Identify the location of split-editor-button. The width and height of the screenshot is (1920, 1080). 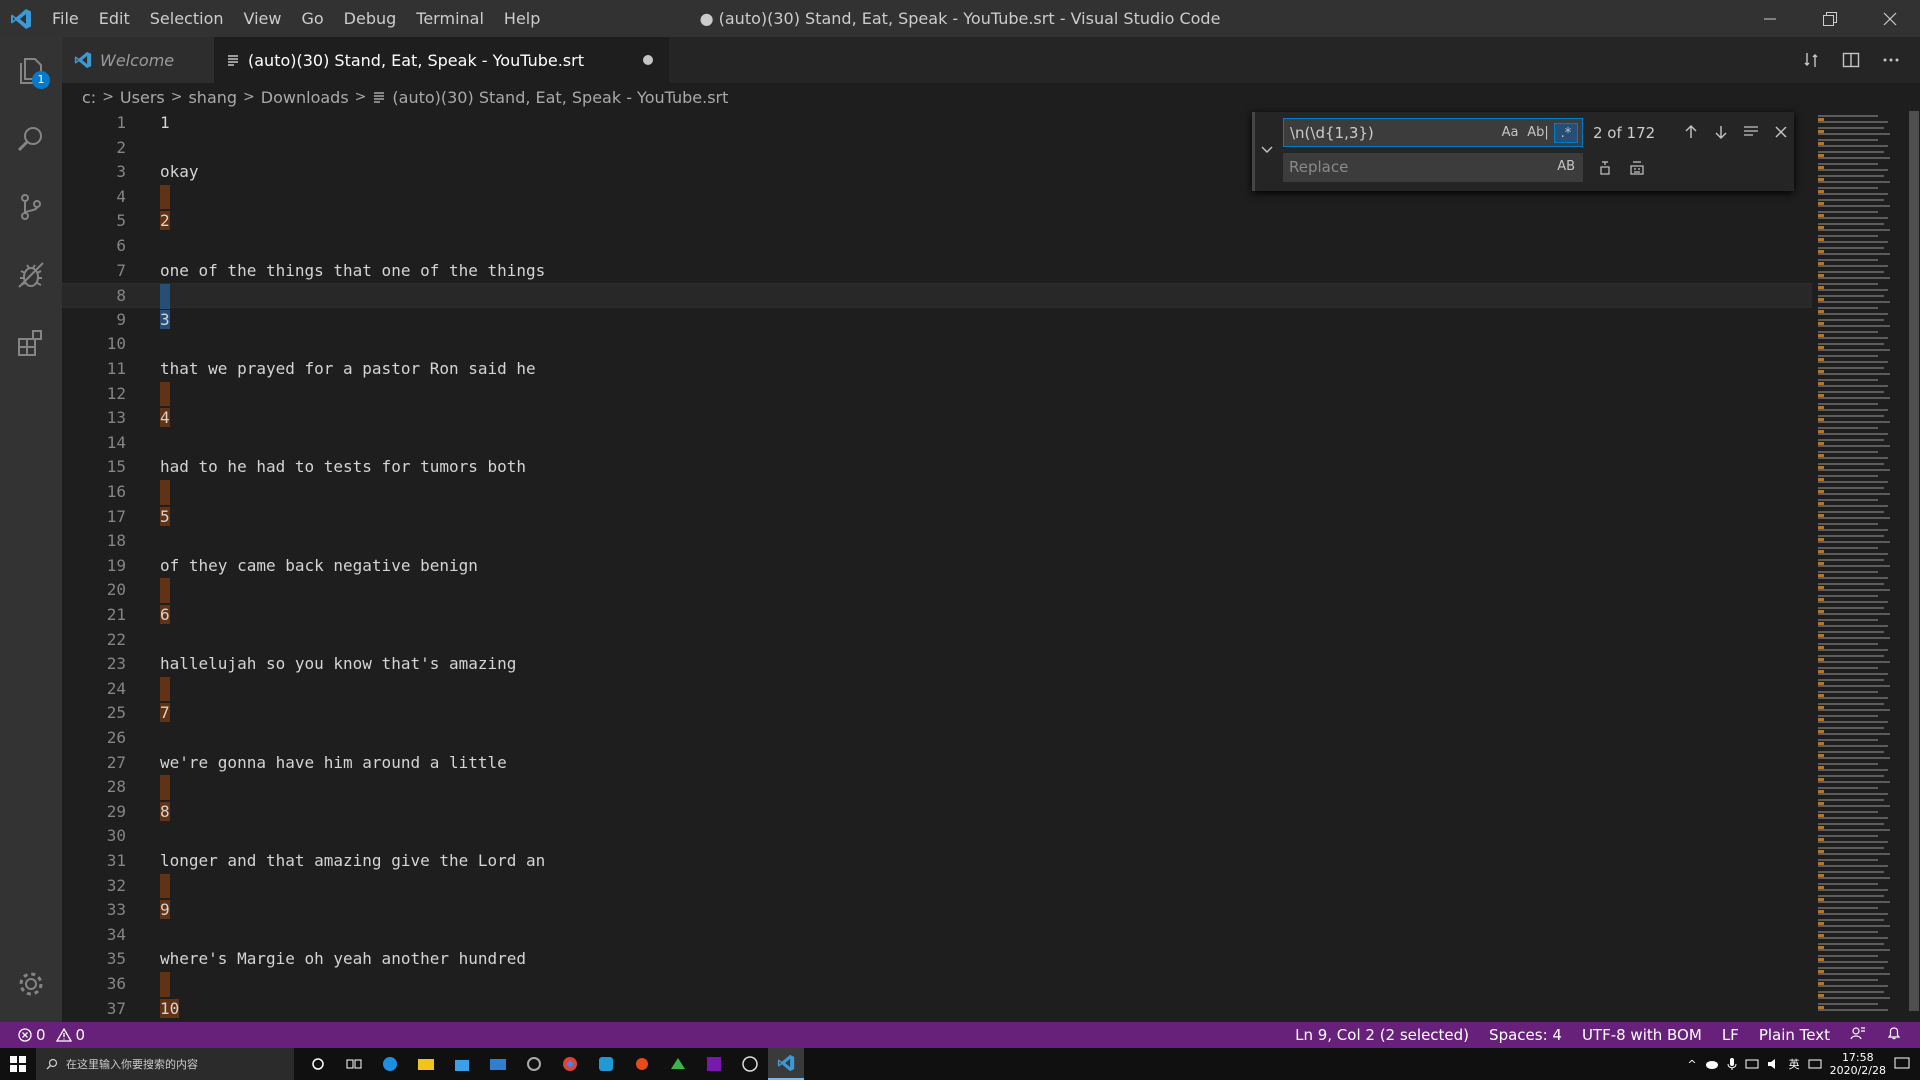
(1851, 60).